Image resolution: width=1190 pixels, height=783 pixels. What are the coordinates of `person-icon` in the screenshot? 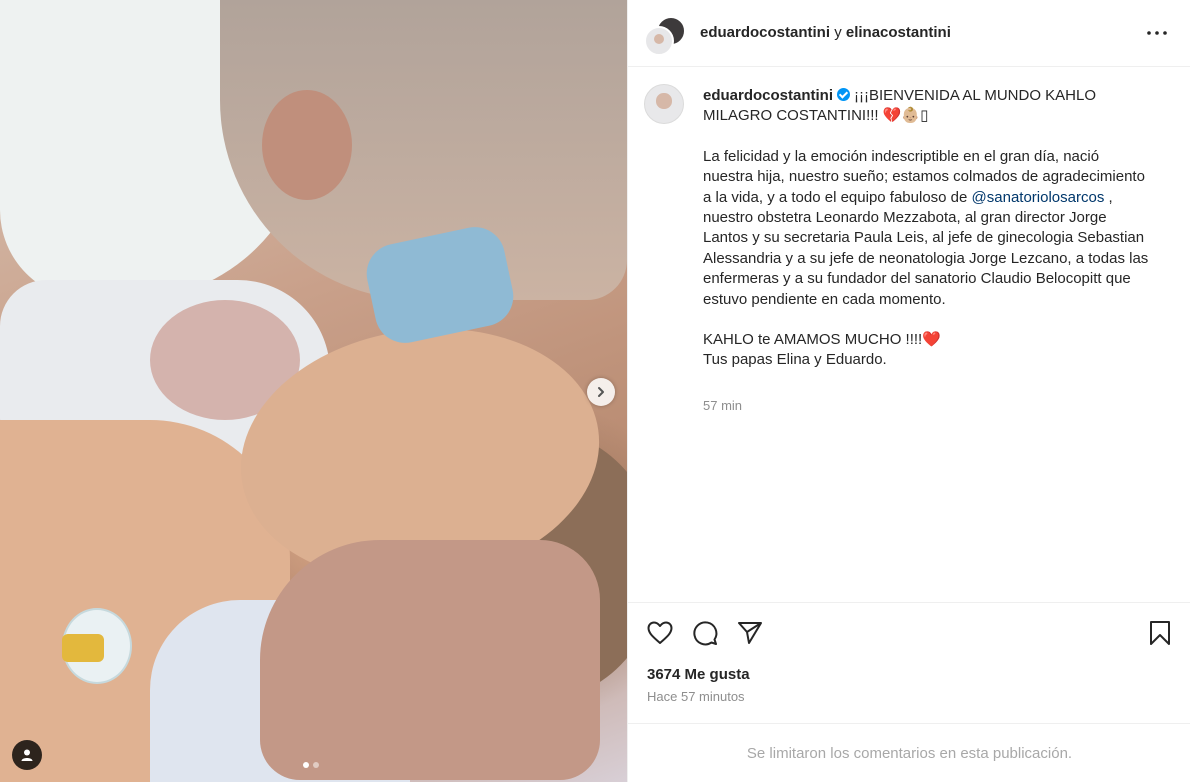 It's located at (27, 755).